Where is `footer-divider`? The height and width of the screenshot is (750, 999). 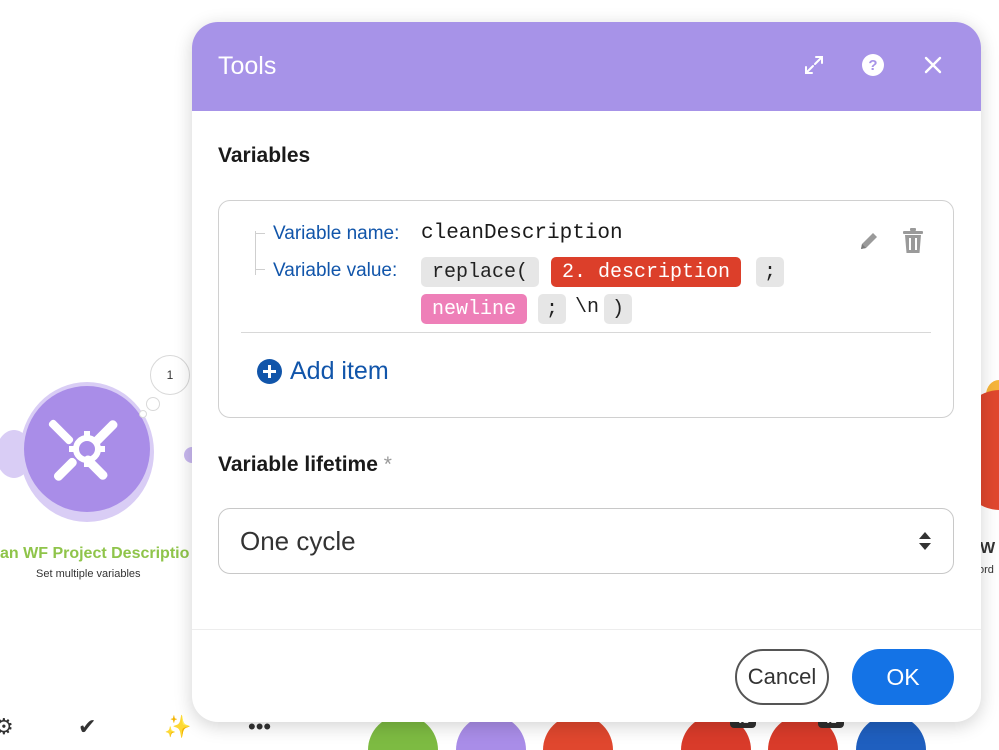 footer-divider is located at coordinates (586, 629).